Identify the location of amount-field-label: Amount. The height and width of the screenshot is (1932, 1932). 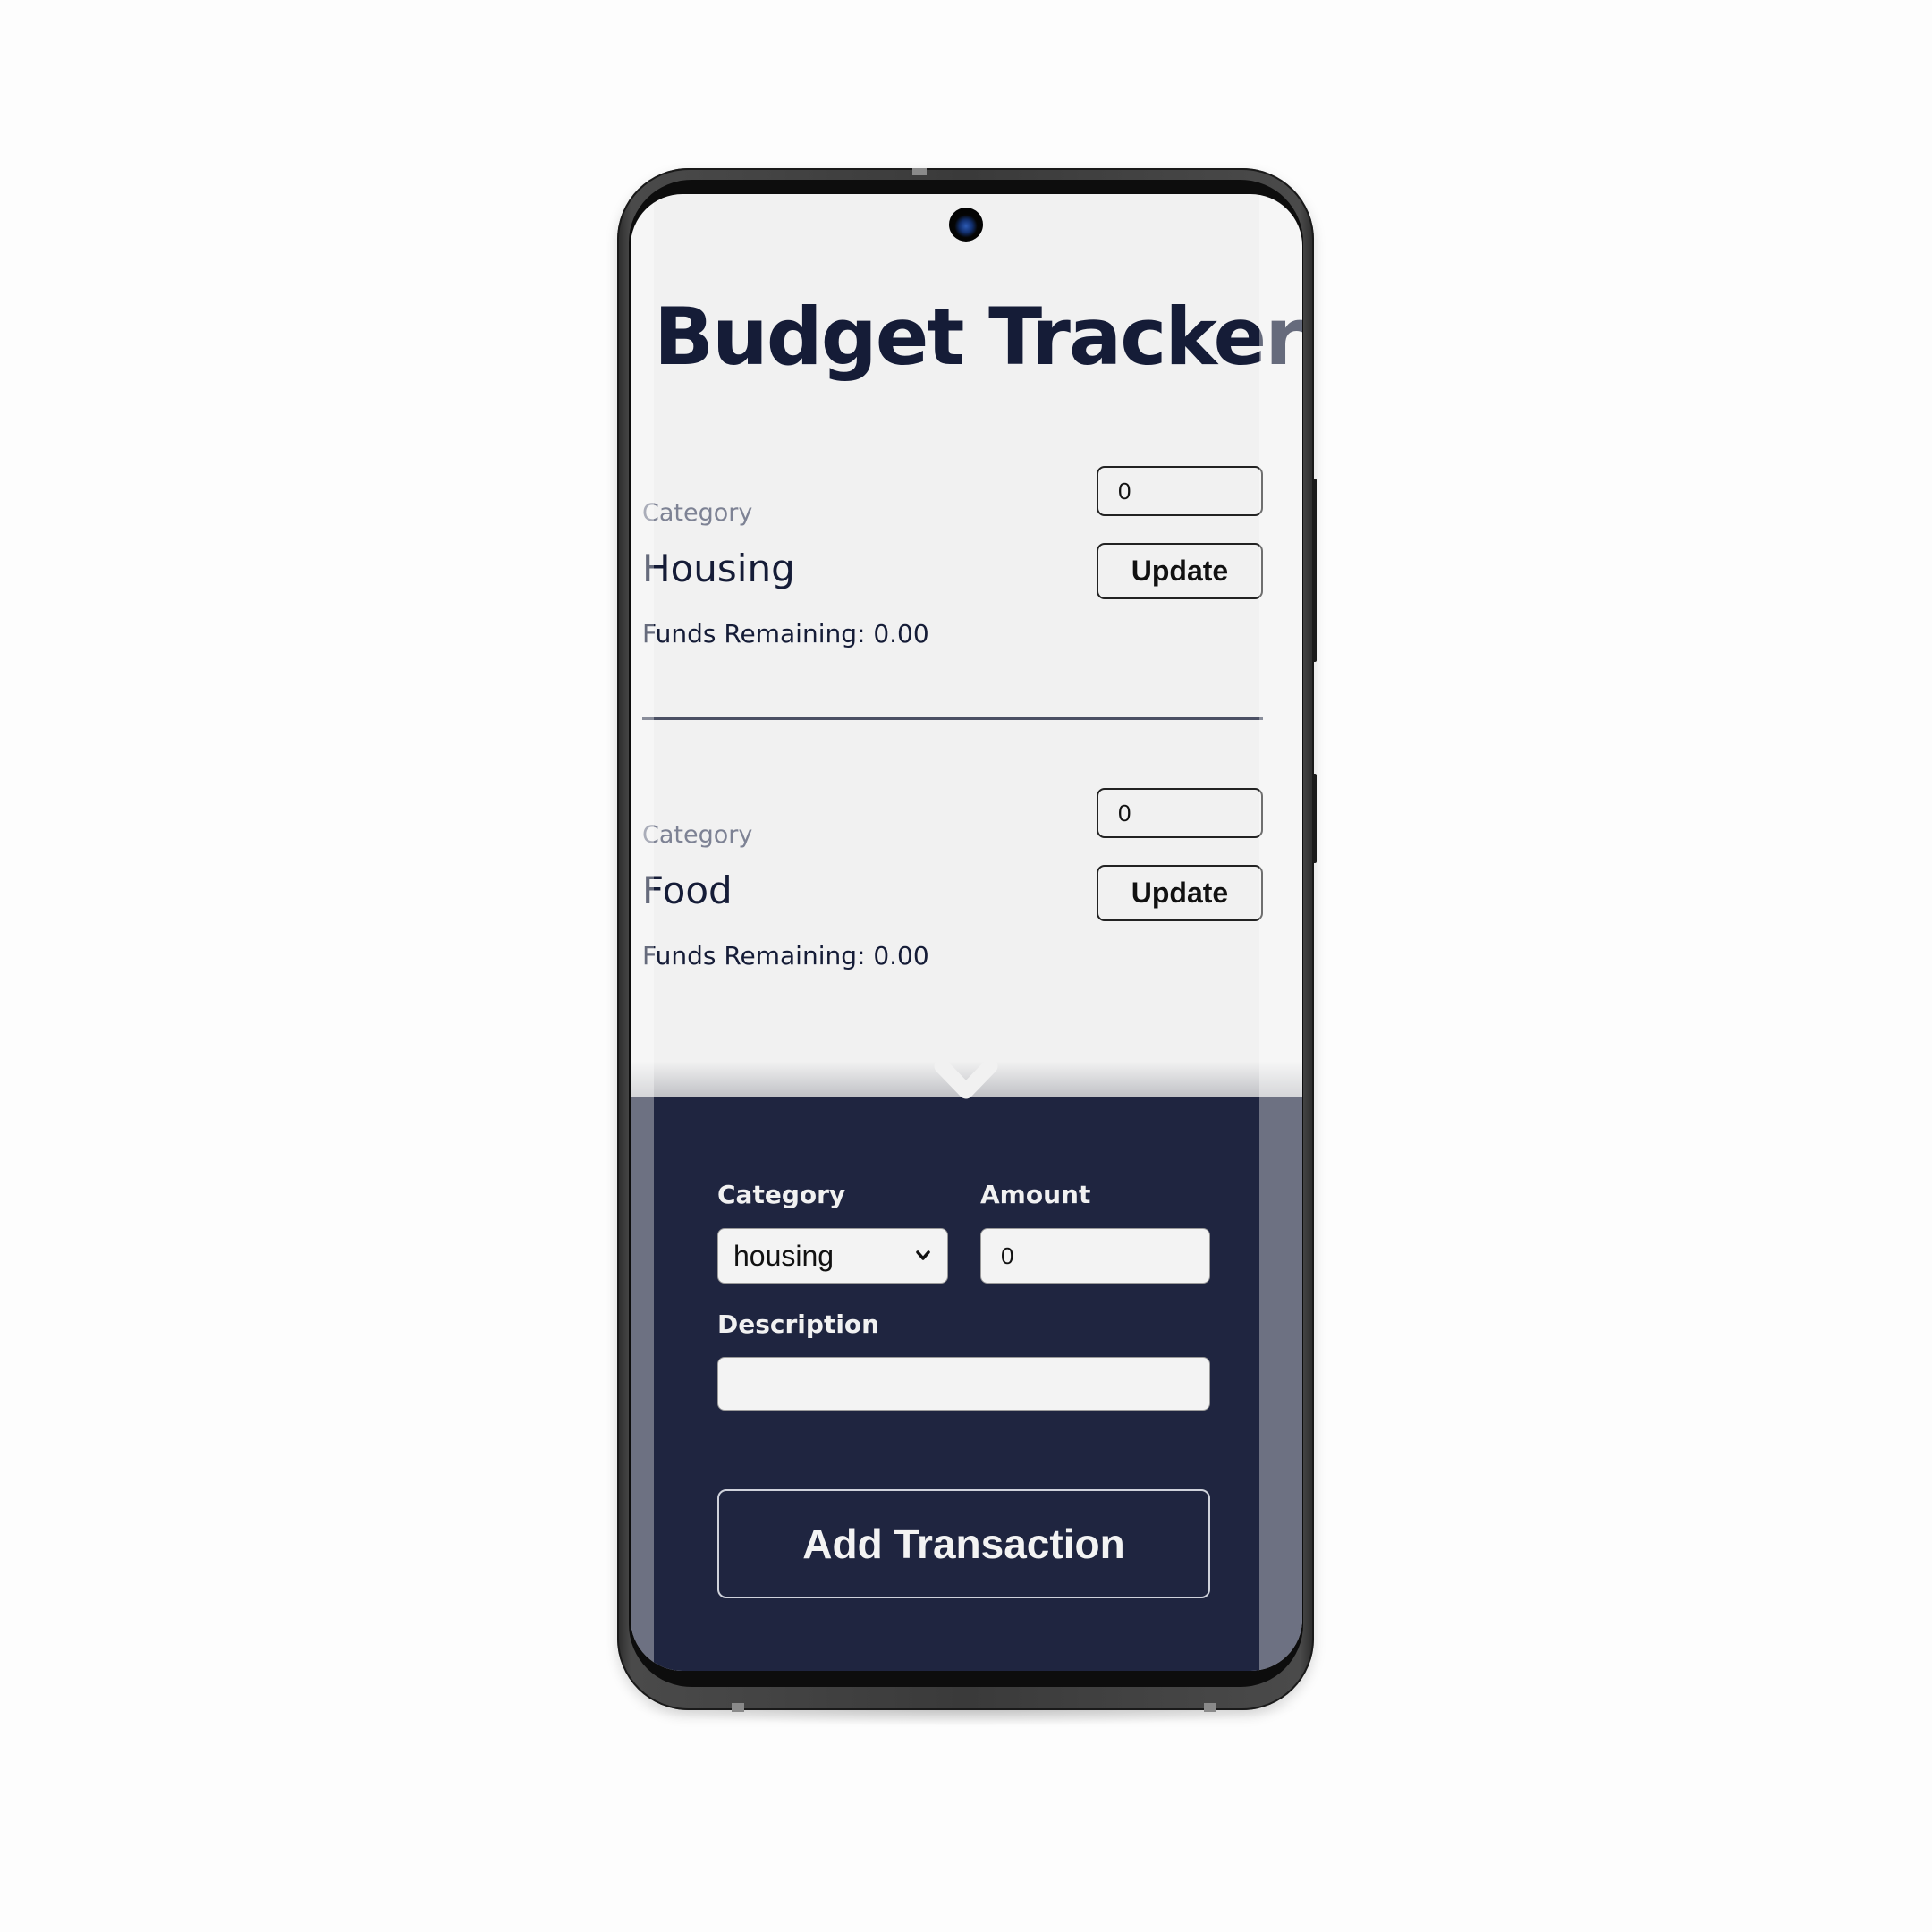
(1035, 1194).